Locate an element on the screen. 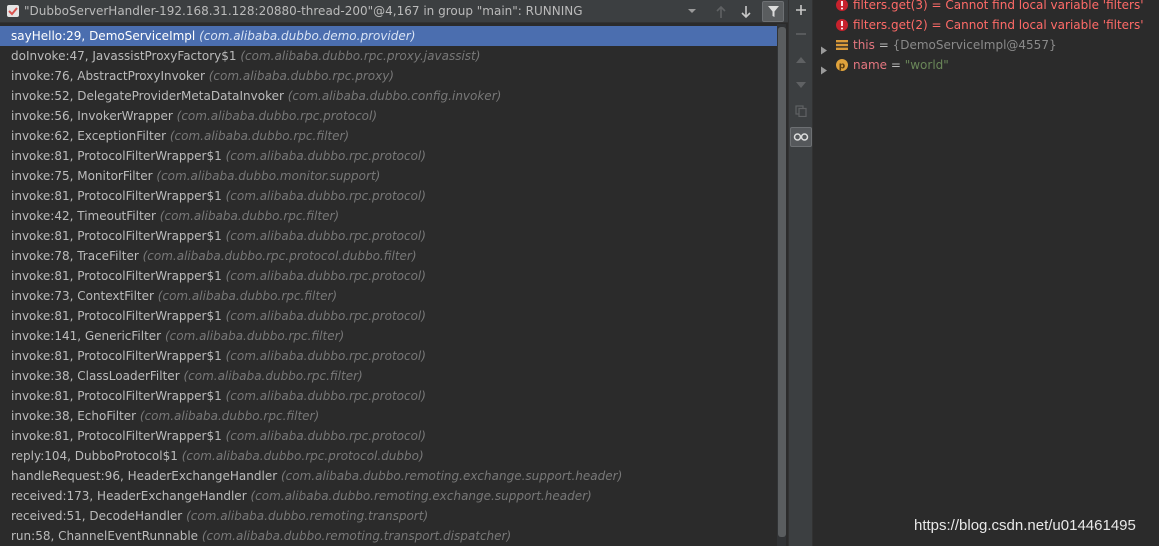 This screenshot has height=546, width=1159. frame-method: invoke:73, ContextFilter is located at coordinates (82, 296).